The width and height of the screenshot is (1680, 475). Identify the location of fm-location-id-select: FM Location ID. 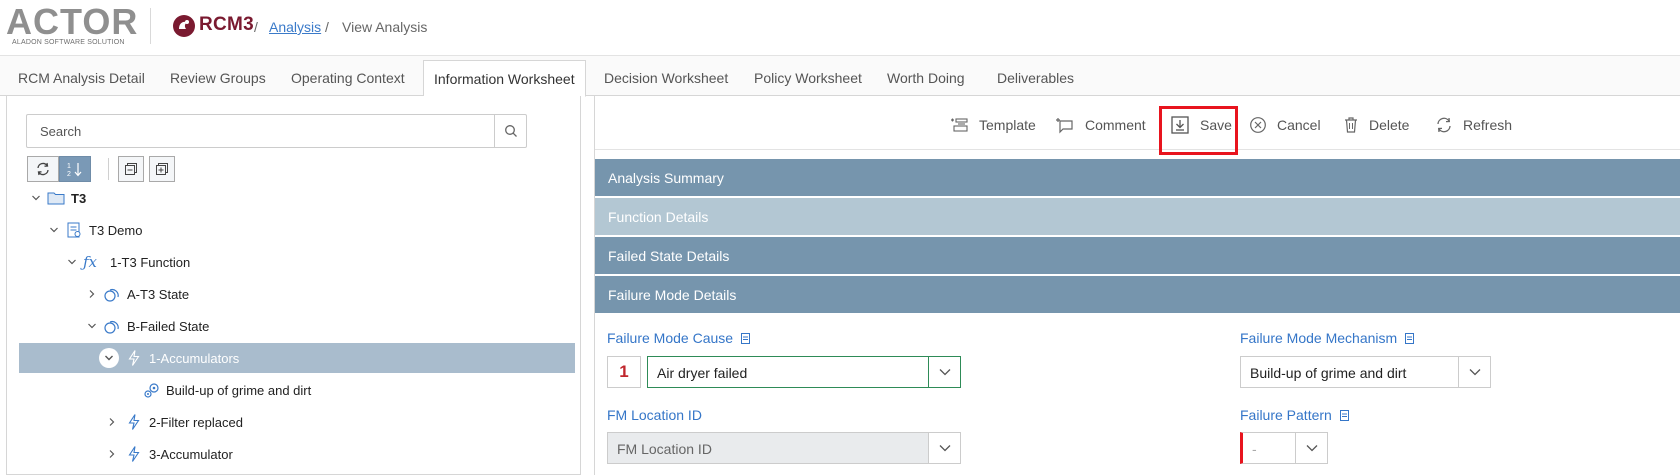
(784, 448).